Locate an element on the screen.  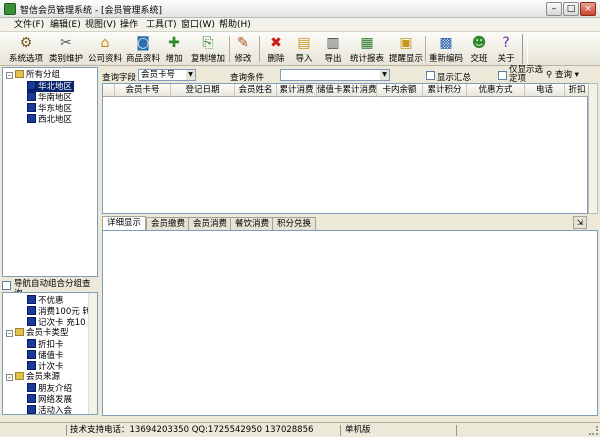
reminder-display-button: ▣ 提醒显示 is located at coordinates (406, 49).